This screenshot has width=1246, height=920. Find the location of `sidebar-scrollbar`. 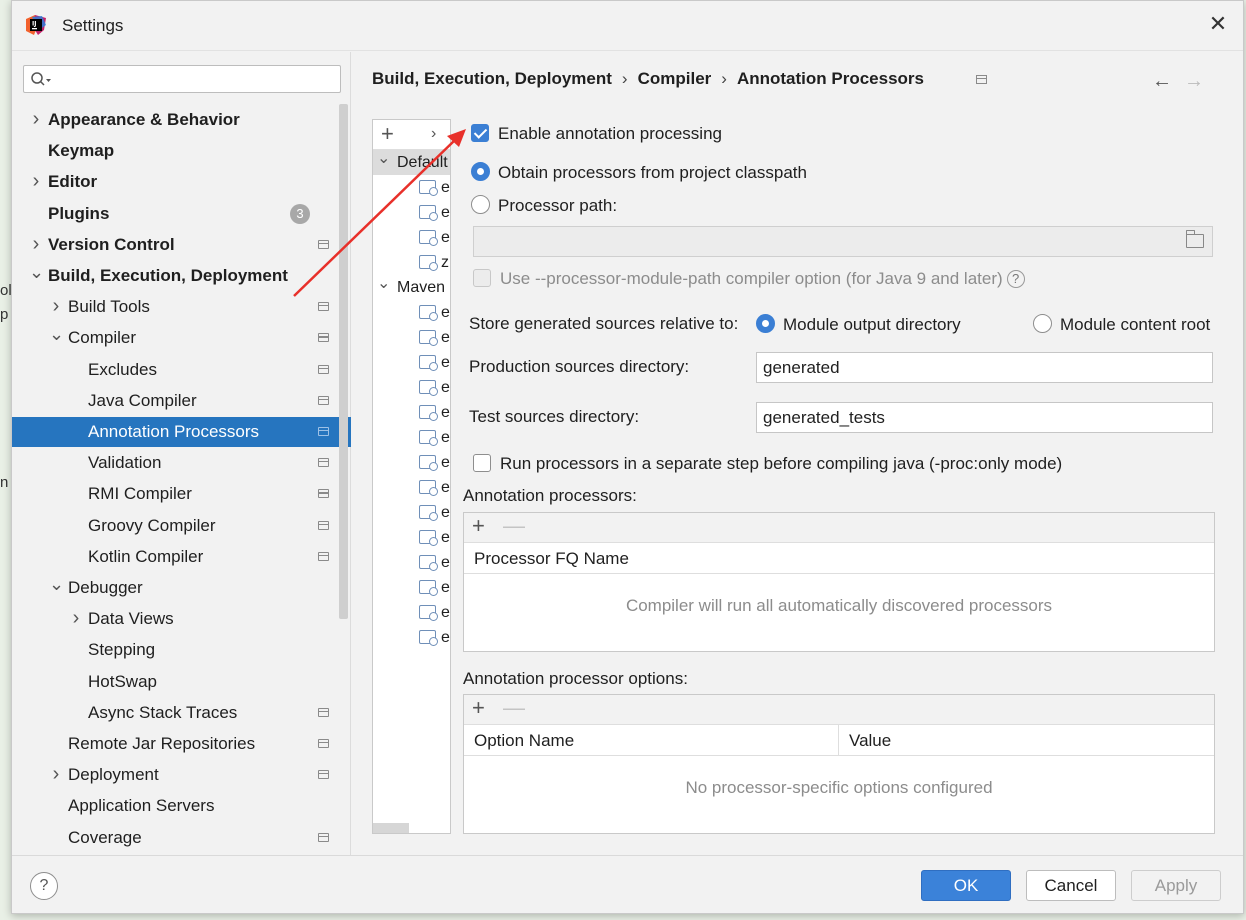

sidebar-scrollbar is located at coordinates (343, 361).